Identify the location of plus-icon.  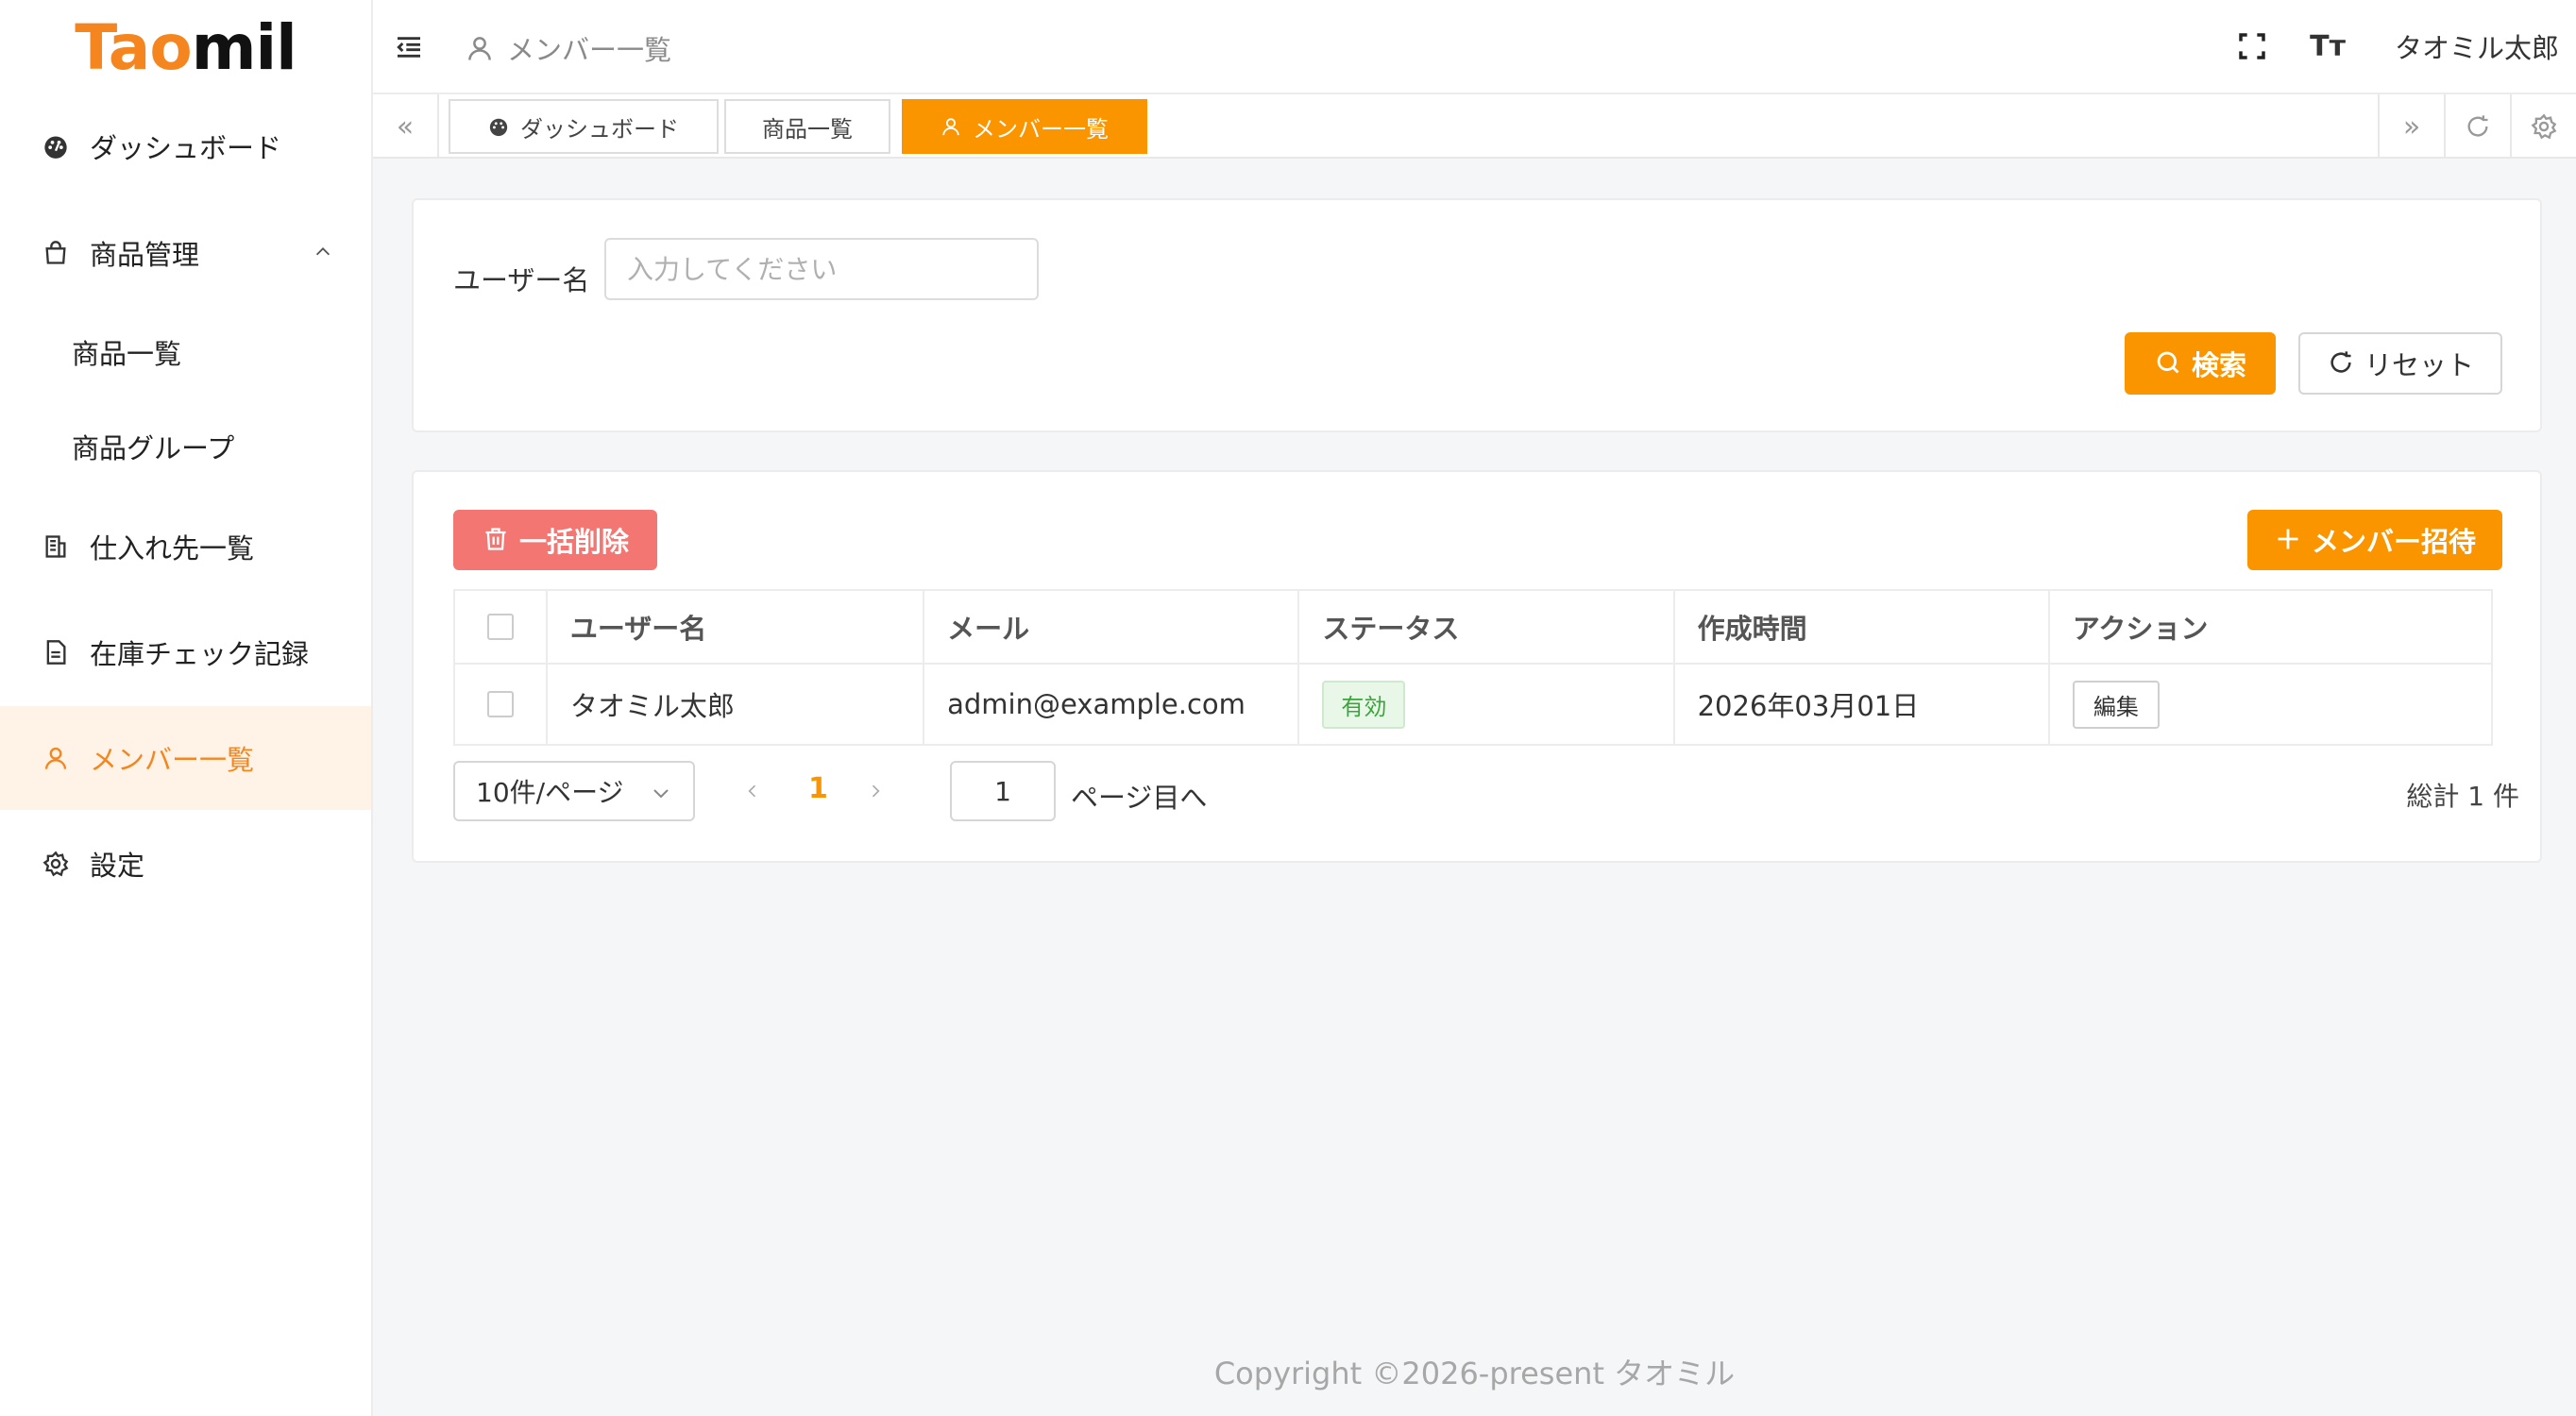
(2288, 540).